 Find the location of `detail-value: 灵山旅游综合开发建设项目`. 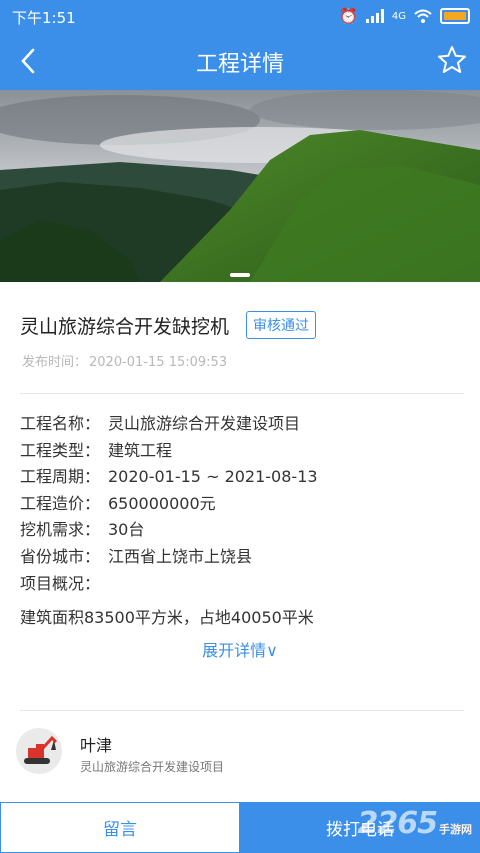

detail-value: 灵山旅游综合开发建设项目 is located at coordinates (204, 423).